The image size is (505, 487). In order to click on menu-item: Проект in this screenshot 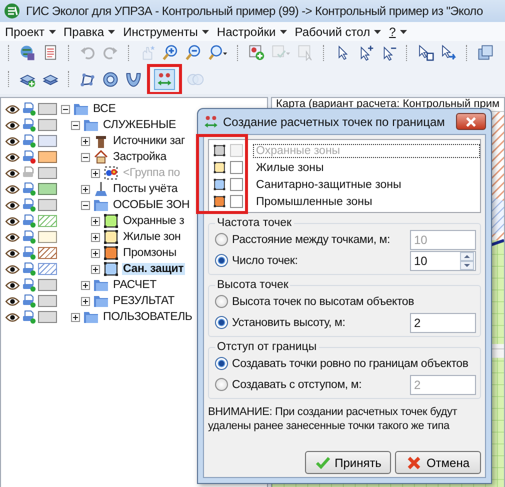, I will do `click(31, 31)`.